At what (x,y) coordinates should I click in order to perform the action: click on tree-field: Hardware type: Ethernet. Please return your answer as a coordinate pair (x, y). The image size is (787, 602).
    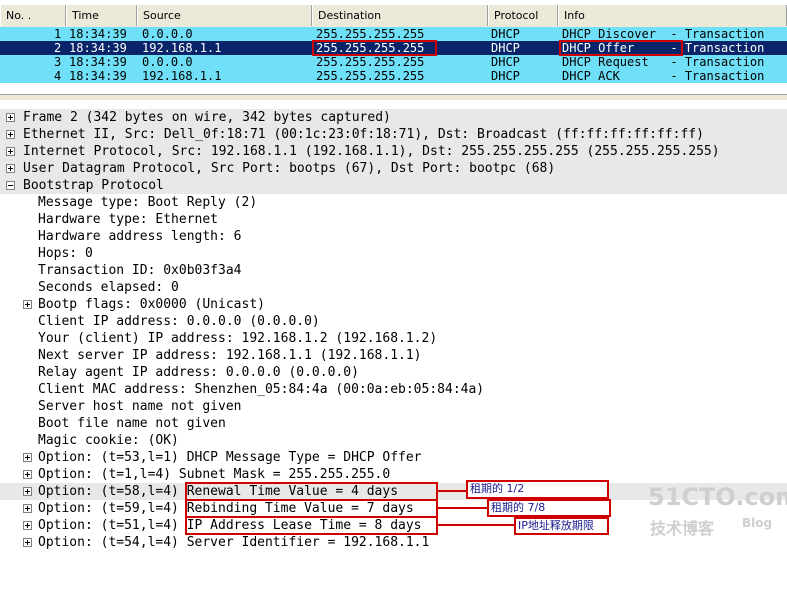
    Looking at the image, I should click on (393, 219).